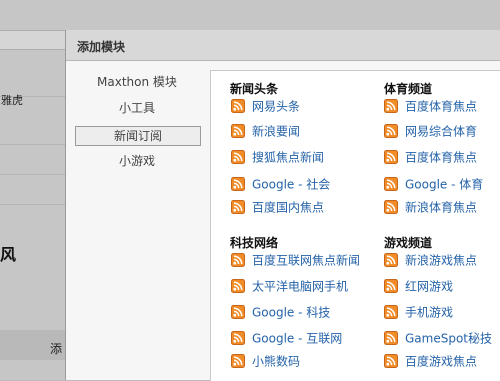  I want to click on sidebar-item-news-feeds: 新闻订阅, so click(138, 136).